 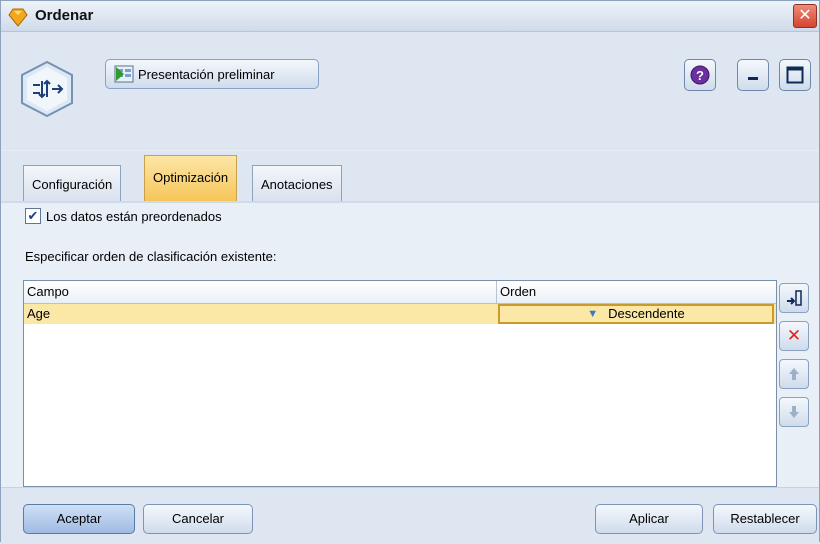 I want to click on sort-node-hex-icon, so click(x=47, y=89).